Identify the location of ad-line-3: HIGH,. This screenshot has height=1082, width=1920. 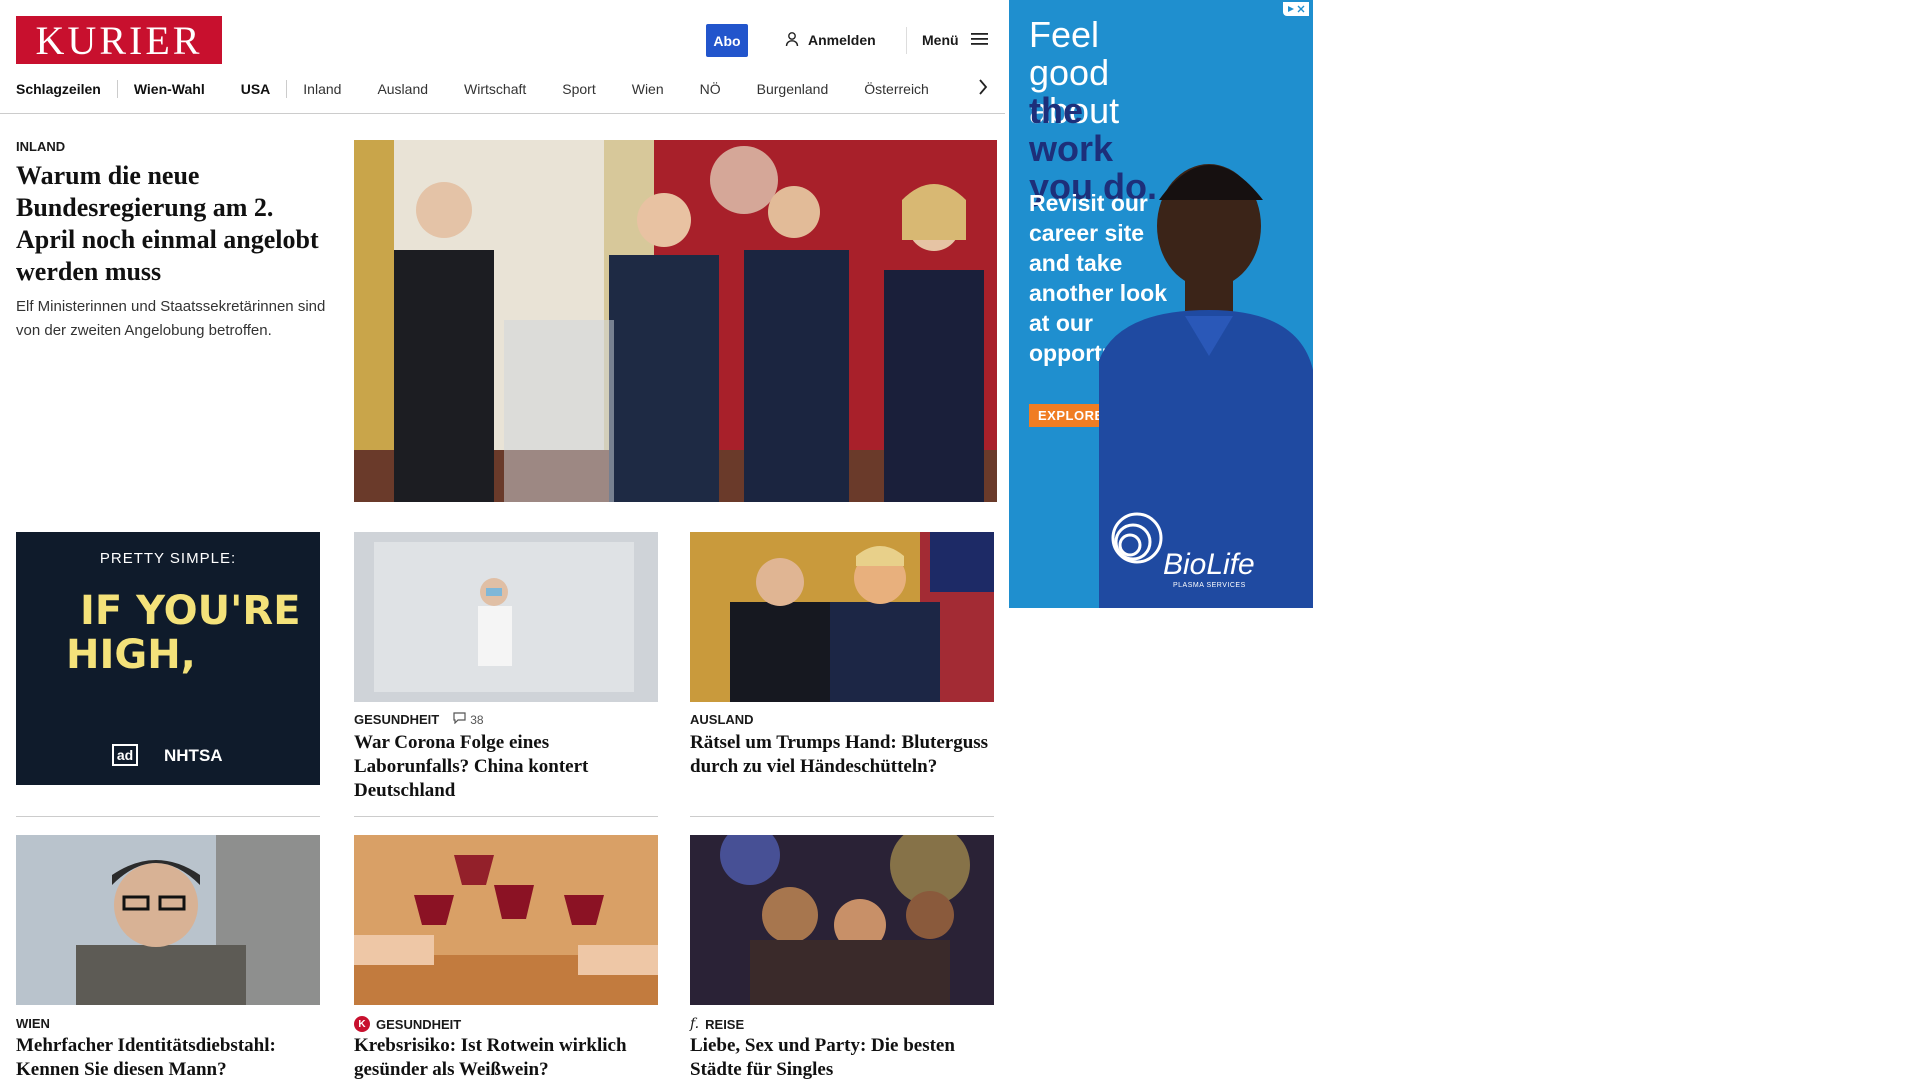
(131, 655).